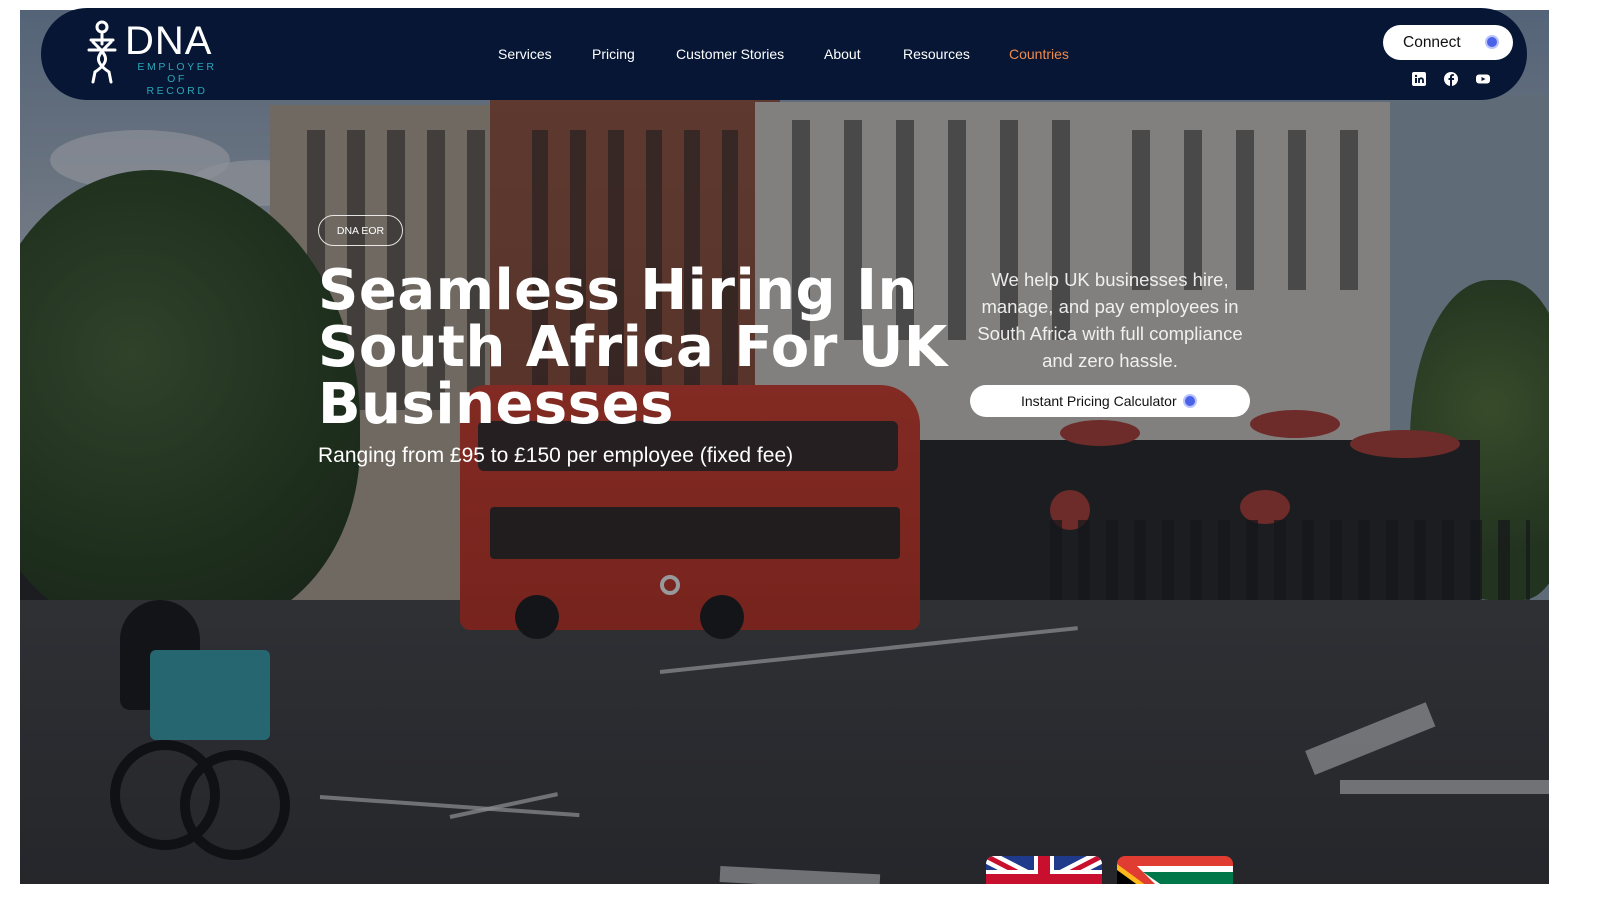  I want to click on headline-line-1: Seamless Hiring In, so click(618, 290).